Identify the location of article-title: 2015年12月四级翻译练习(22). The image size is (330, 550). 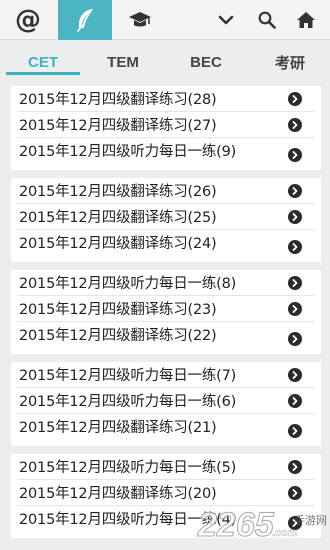
(118, 336).